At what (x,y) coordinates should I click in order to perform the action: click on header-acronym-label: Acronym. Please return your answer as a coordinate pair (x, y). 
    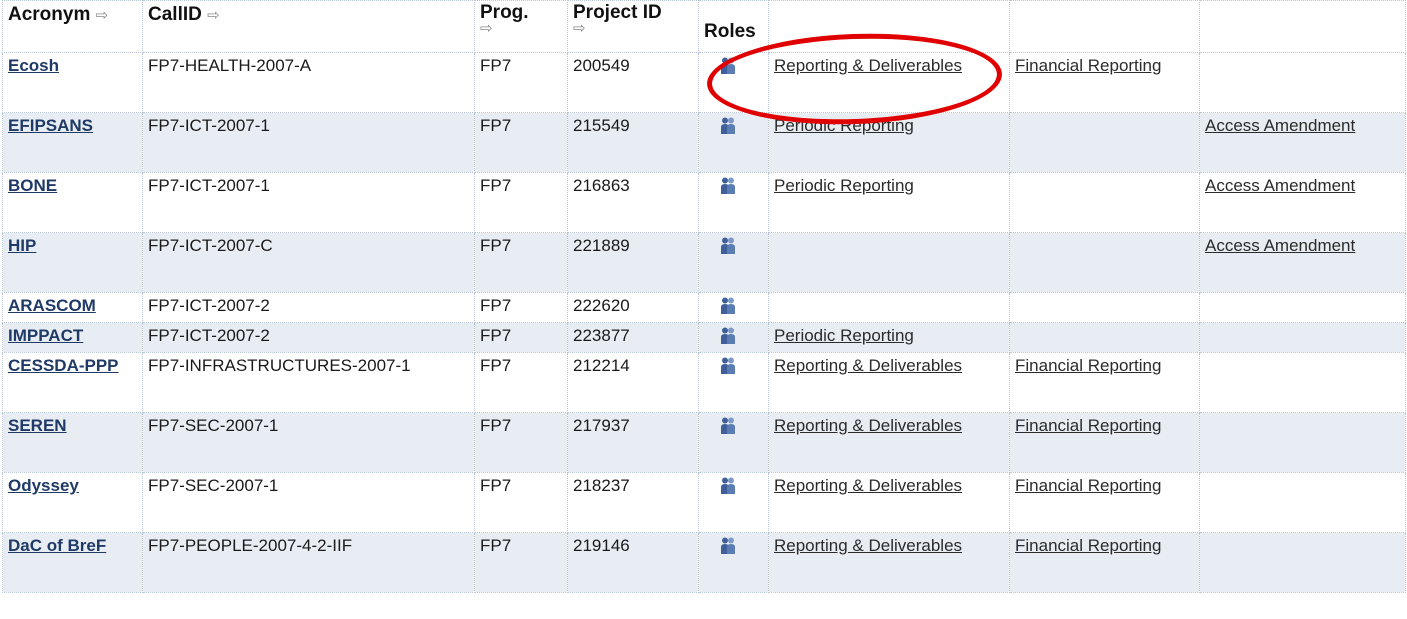
    Looking at the image, I should click on (49, 14).